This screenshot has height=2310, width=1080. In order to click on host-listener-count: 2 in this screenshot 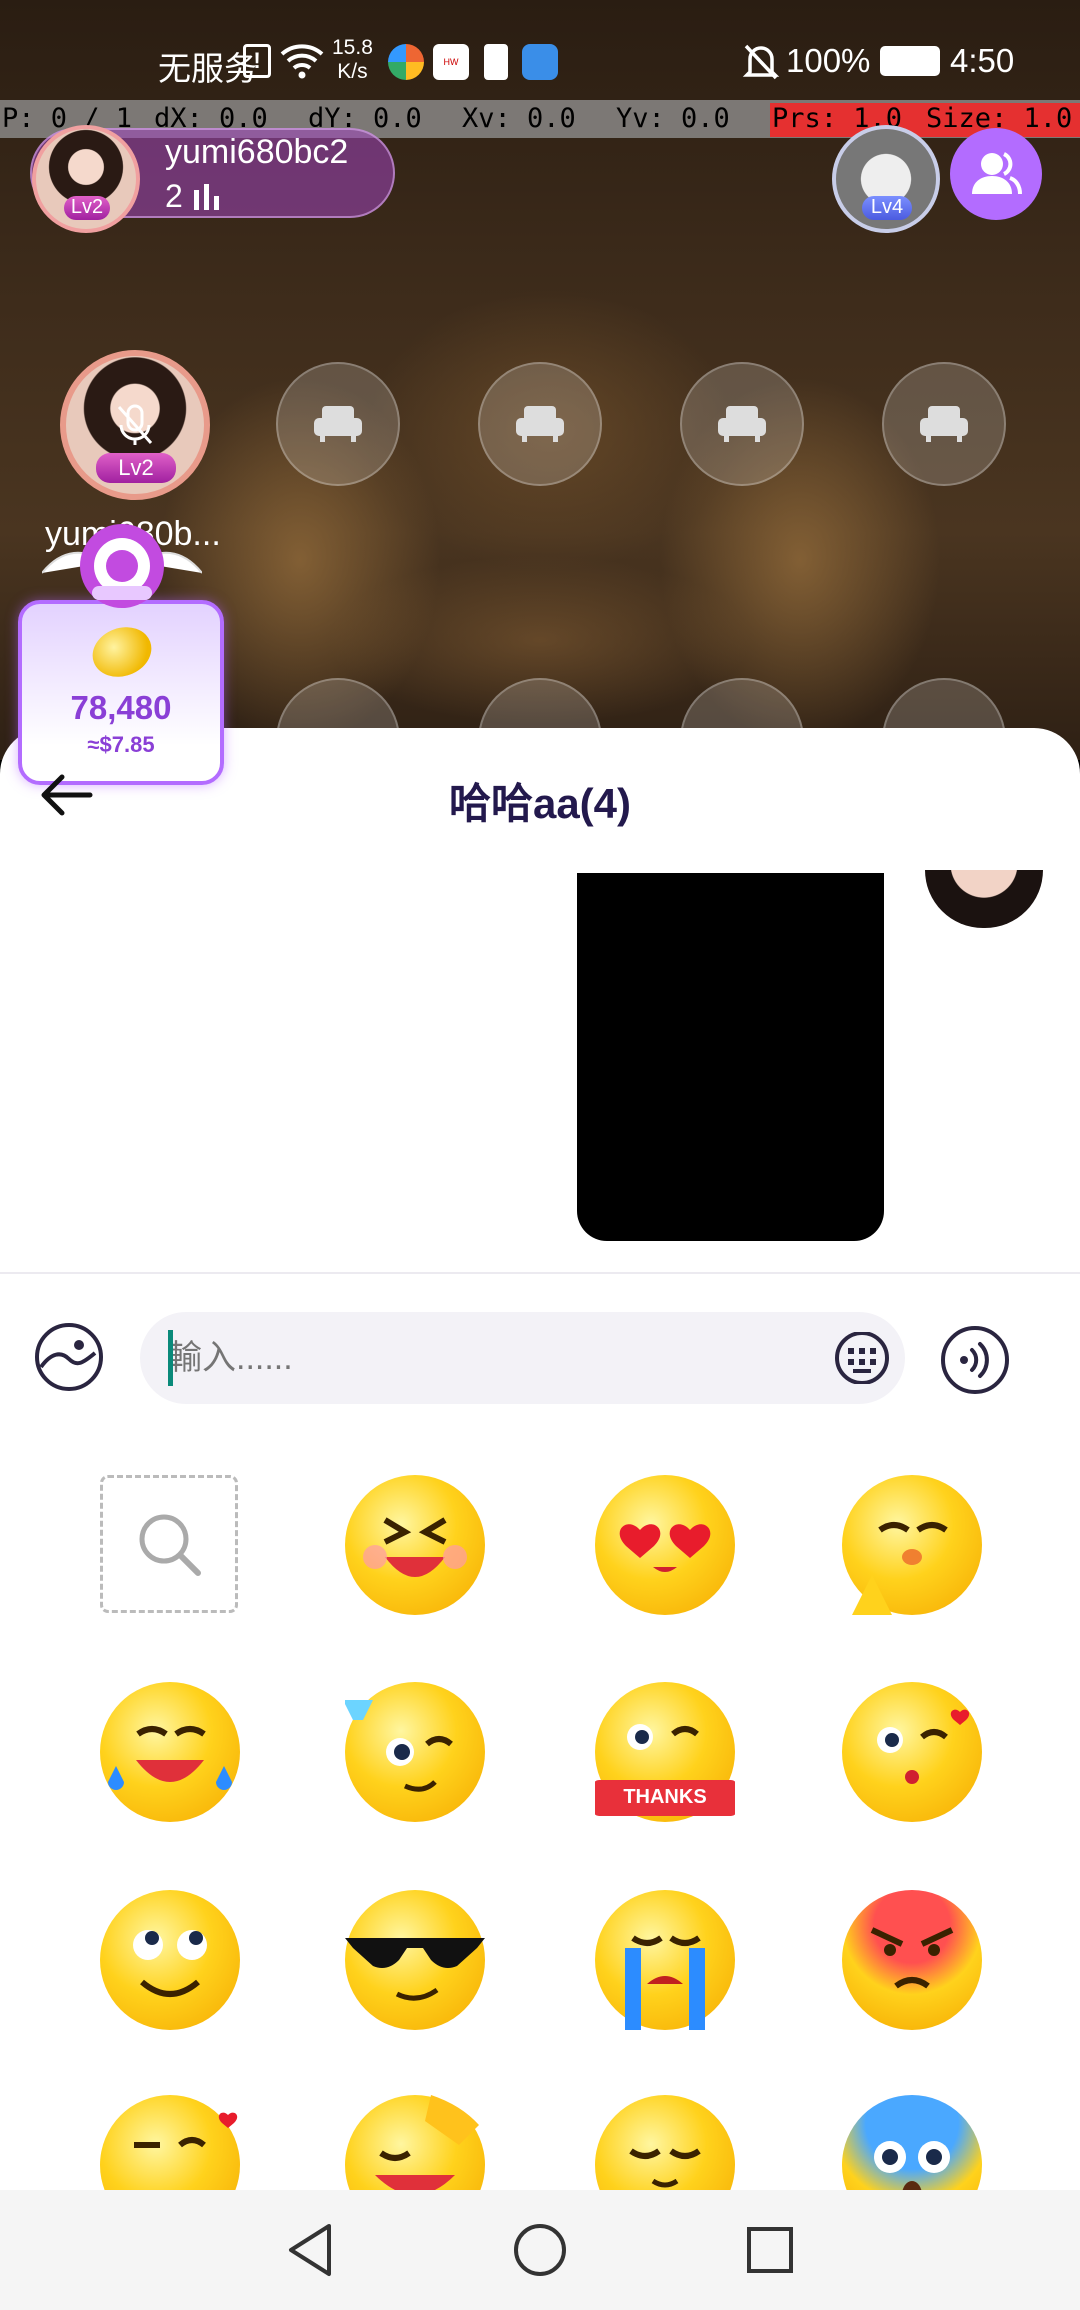, I will do `click(195, 198)`.